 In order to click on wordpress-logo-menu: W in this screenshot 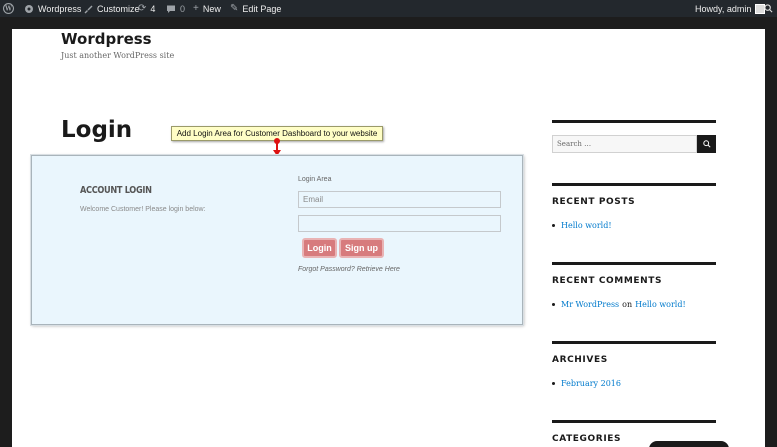, I will do `click(8, 8)`.